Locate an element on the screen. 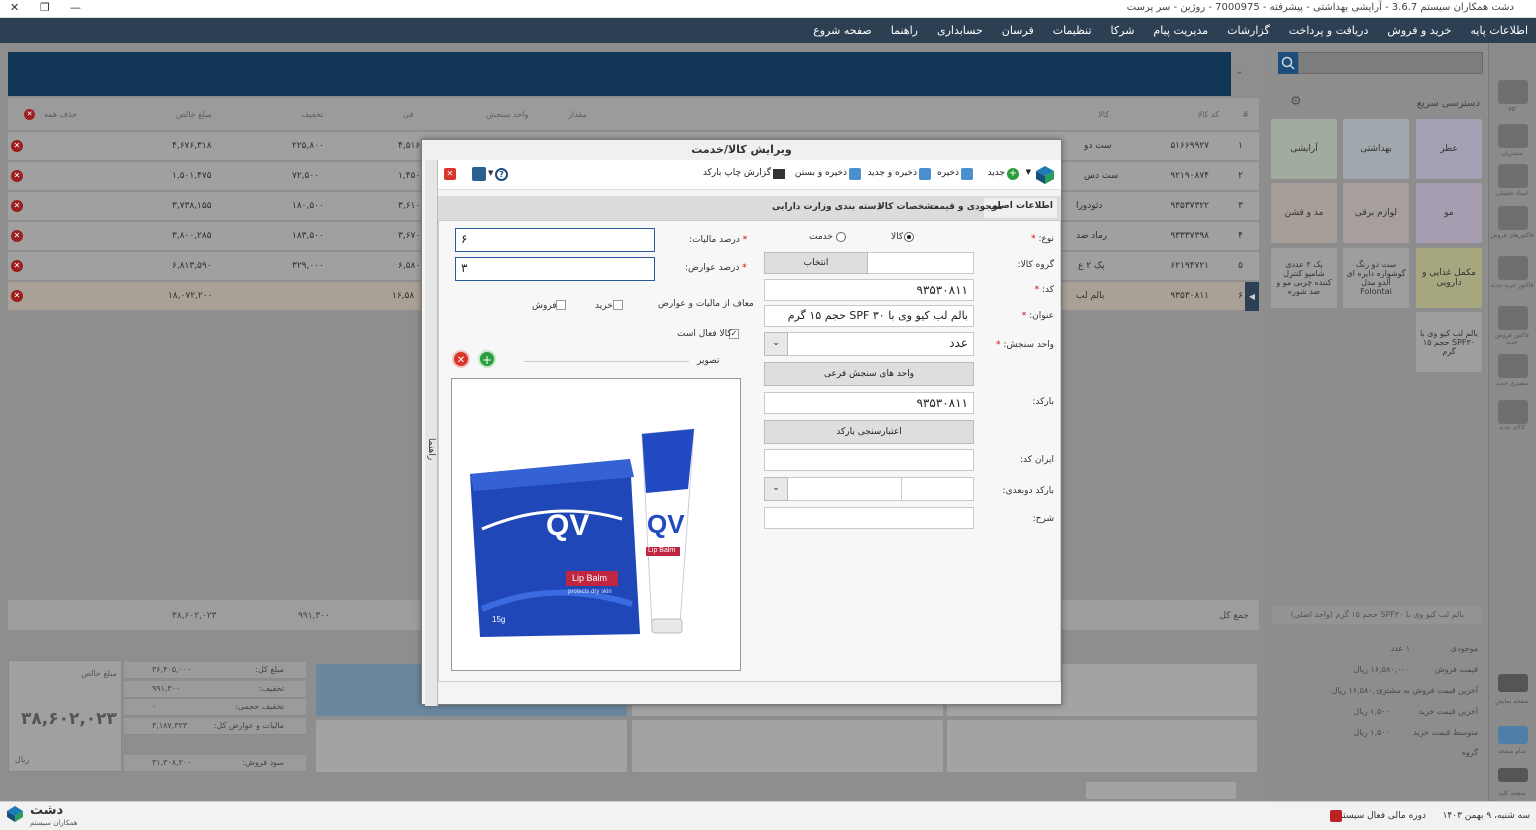 This screenshot has width=1536, height=830. save-icon is located at coordinates (967, 174).